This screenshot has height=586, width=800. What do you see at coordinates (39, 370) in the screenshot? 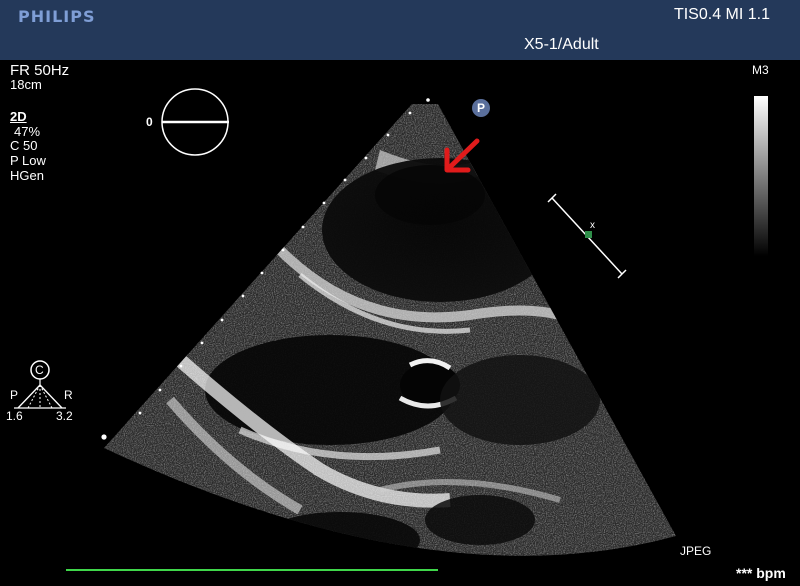
I see `position-icon-letter: C` at bounding box center [39, 370].